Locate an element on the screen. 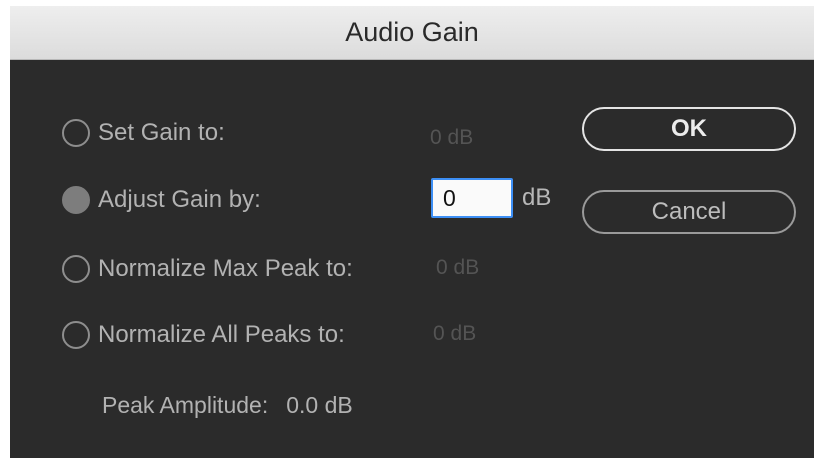 The height and width of the screenshot is (466, 823). radio-normalize-all-peaks is located at coordinates (76, 335).